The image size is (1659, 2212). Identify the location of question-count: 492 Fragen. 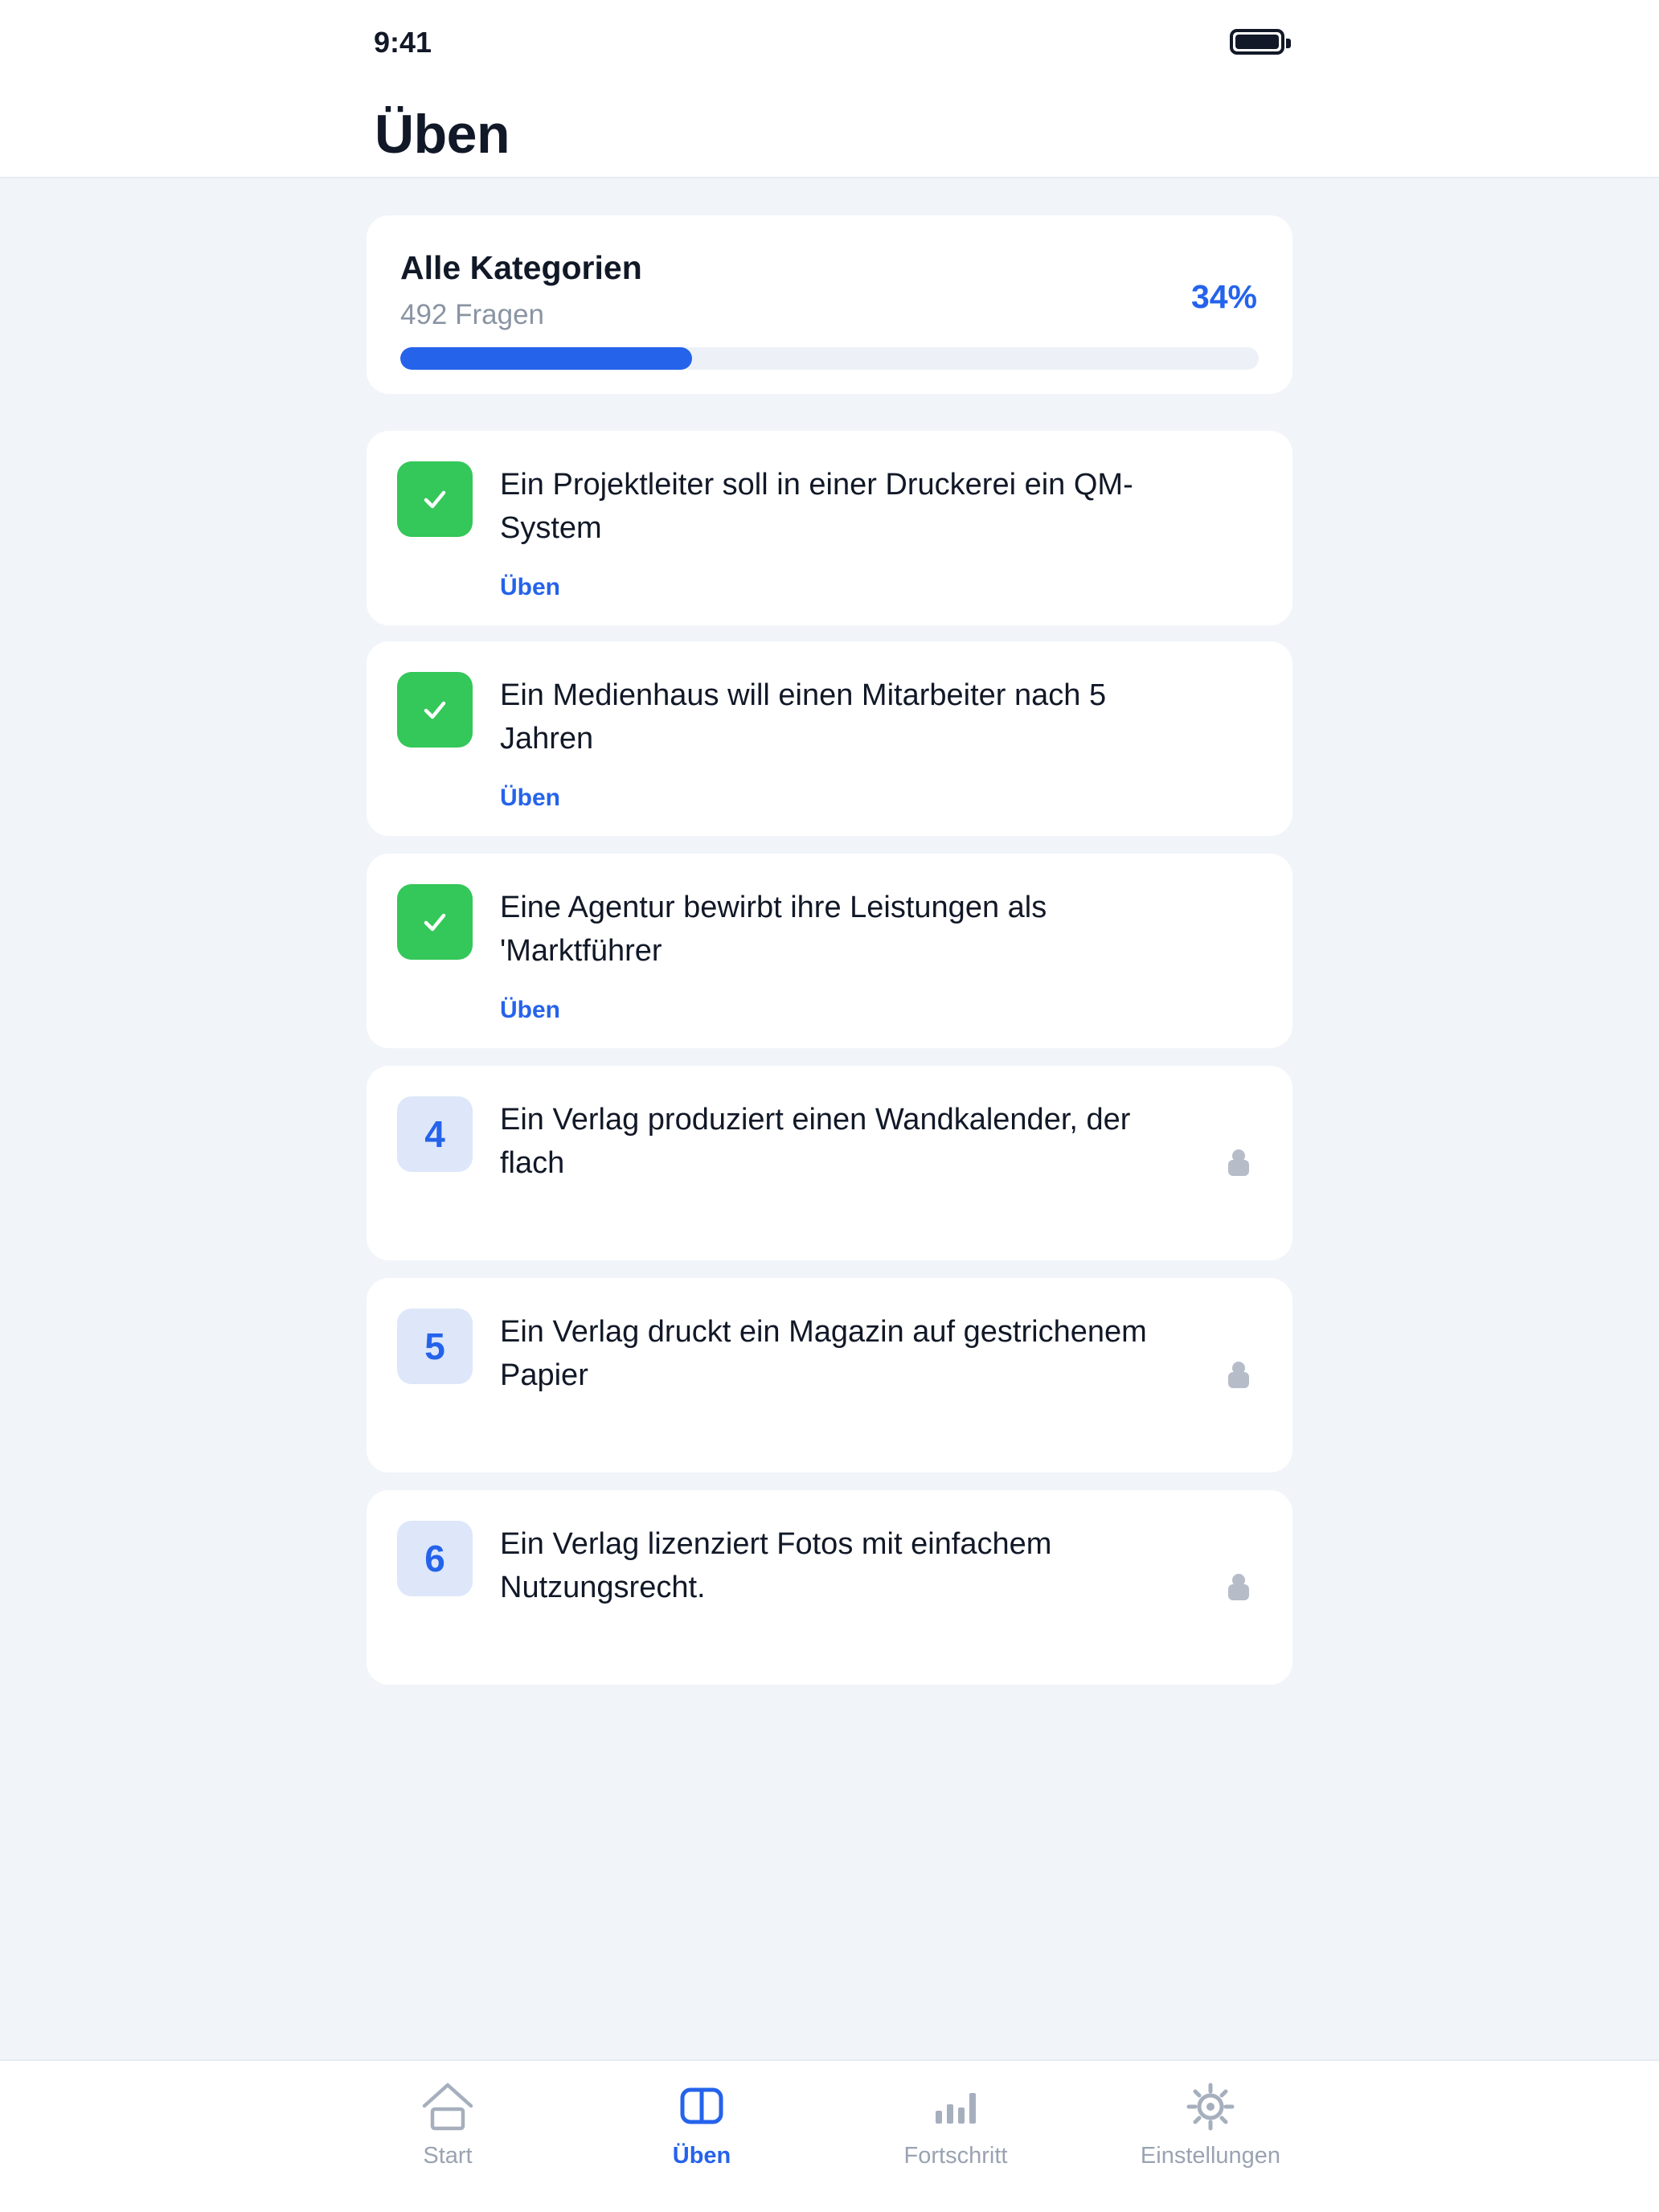
(473, 314).